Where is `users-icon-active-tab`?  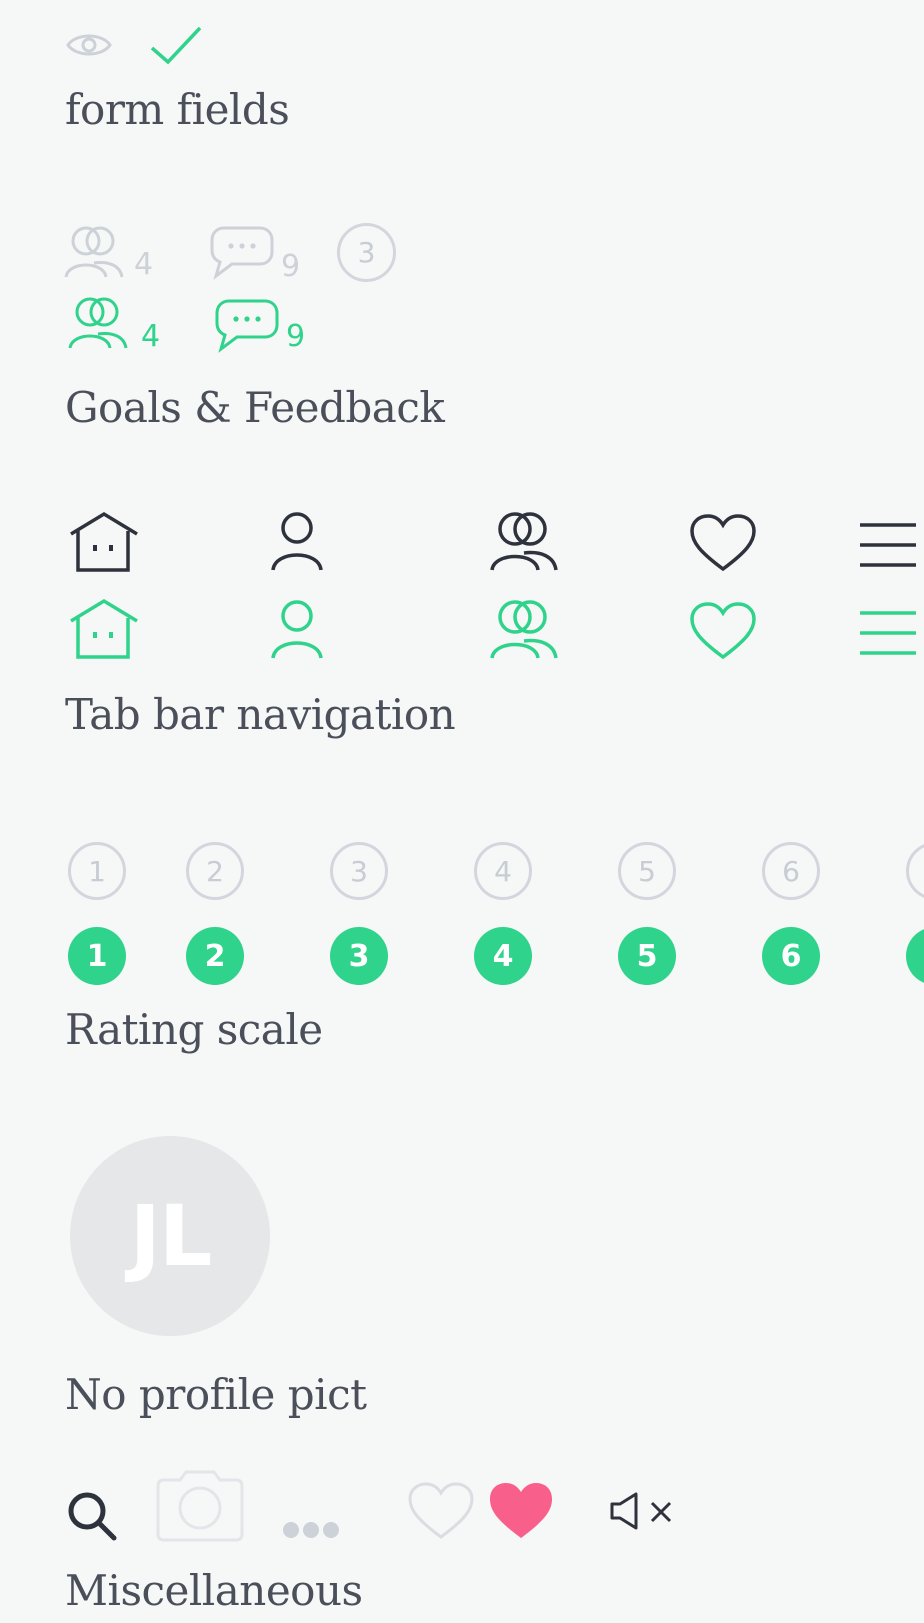 users-icon-active-tab is located at coordinates (525, 630).